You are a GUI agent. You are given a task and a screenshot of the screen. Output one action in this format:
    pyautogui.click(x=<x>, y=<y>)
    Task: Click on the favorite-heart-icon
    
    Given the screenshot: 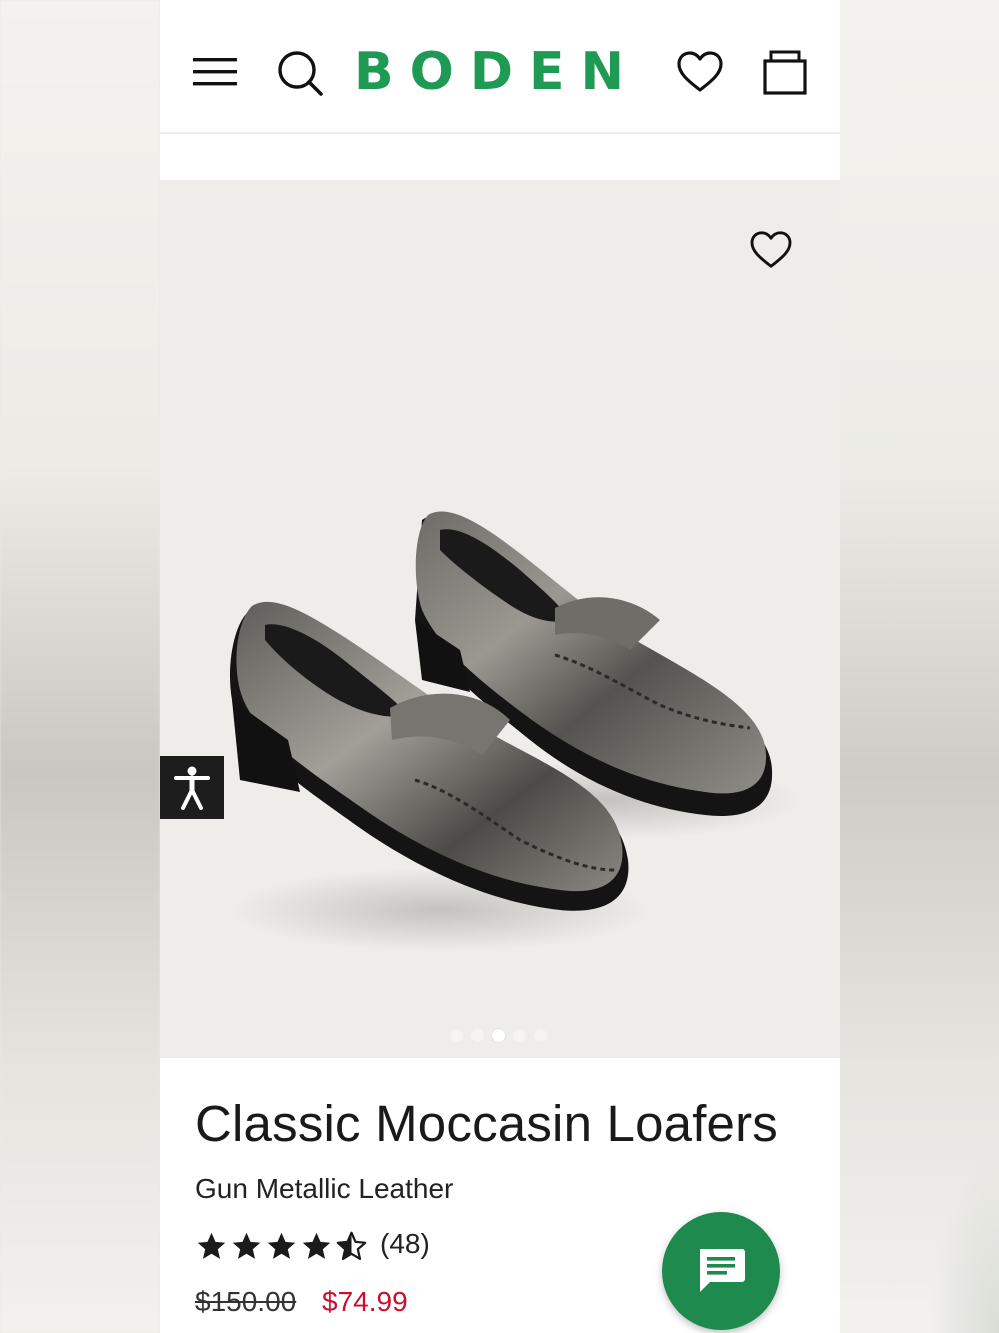 What is the action you would take?
    pyautogui.click(x=771, y=250)
    